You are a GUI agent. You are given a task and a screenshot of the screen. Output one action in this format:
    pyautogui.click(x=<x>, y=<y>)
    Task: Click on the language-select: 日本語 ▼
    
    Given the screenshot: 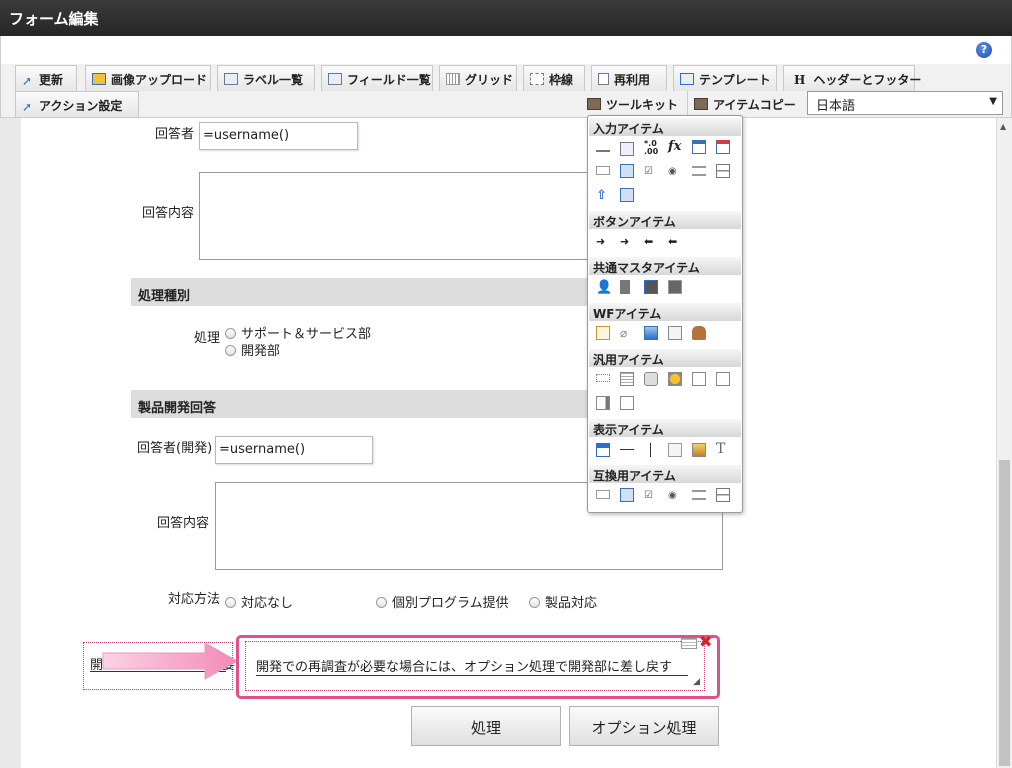 What is the action you would take?
    pyautogui.click(x=905, y=103)
    